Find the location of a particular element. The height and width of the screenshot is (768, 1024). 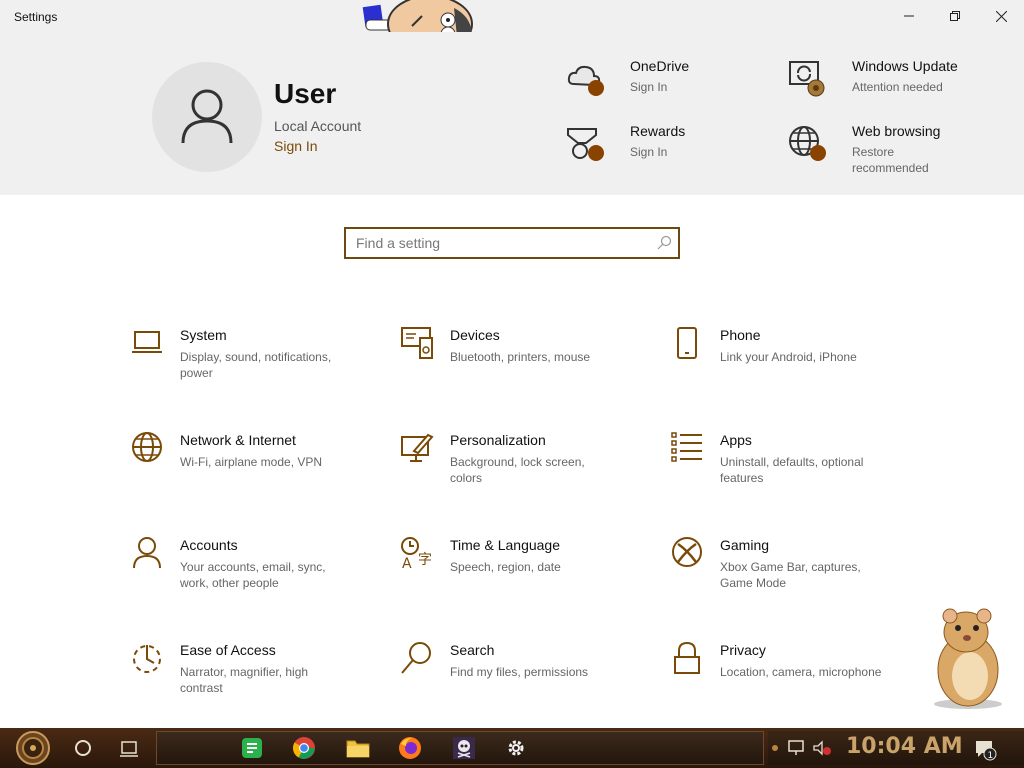

chat-app-button is located at coordinates (252, 748).